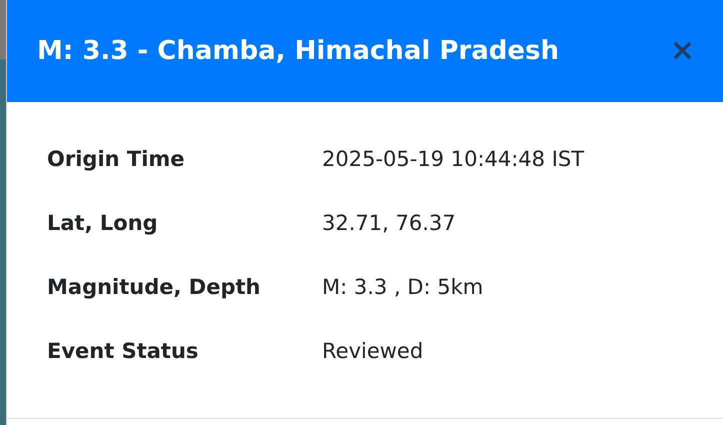  What do you see at coordinates (154, 287) in the screenshot?
I see `detail-label: Magnitude, Depth` at bounding box center [154, 287].